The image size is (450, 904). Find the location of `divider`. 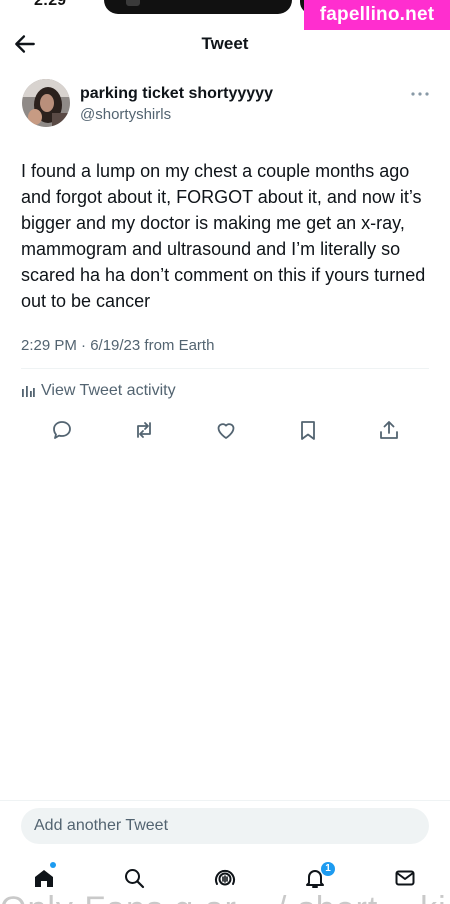

divider is located at coordinates (225, 368).